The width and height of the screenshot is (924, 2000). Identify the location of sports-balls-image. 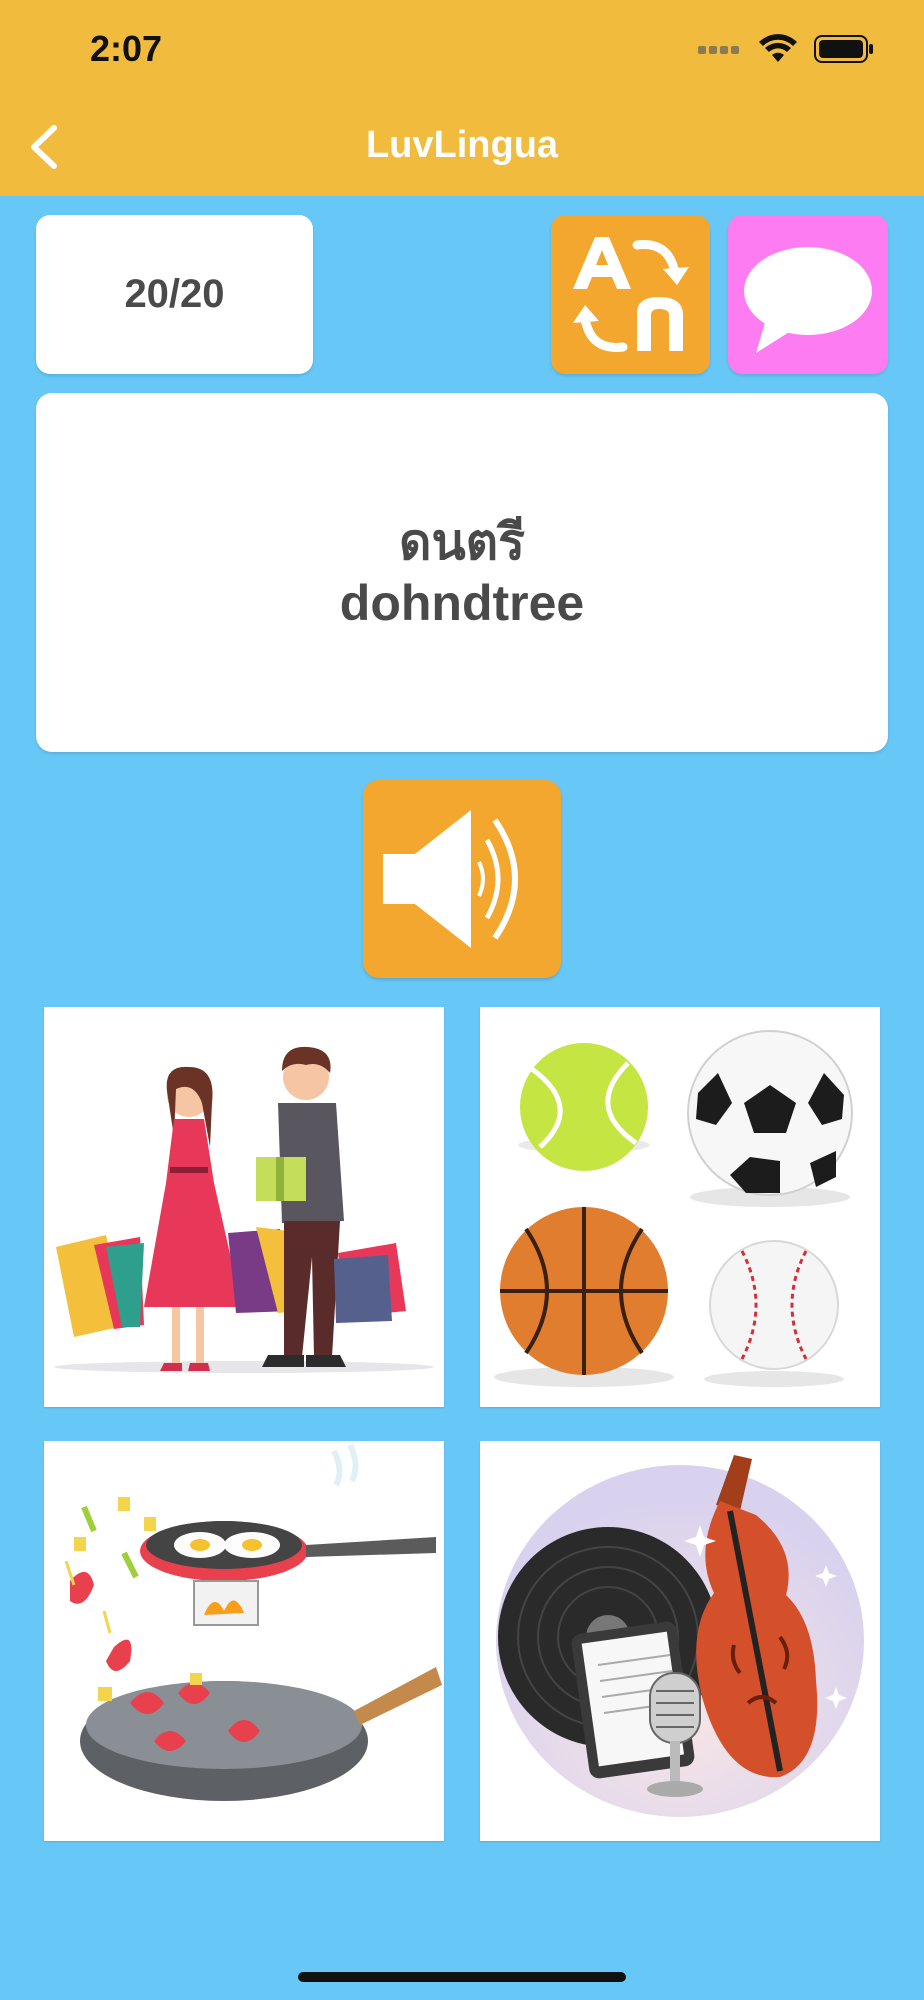
(673, 1208).